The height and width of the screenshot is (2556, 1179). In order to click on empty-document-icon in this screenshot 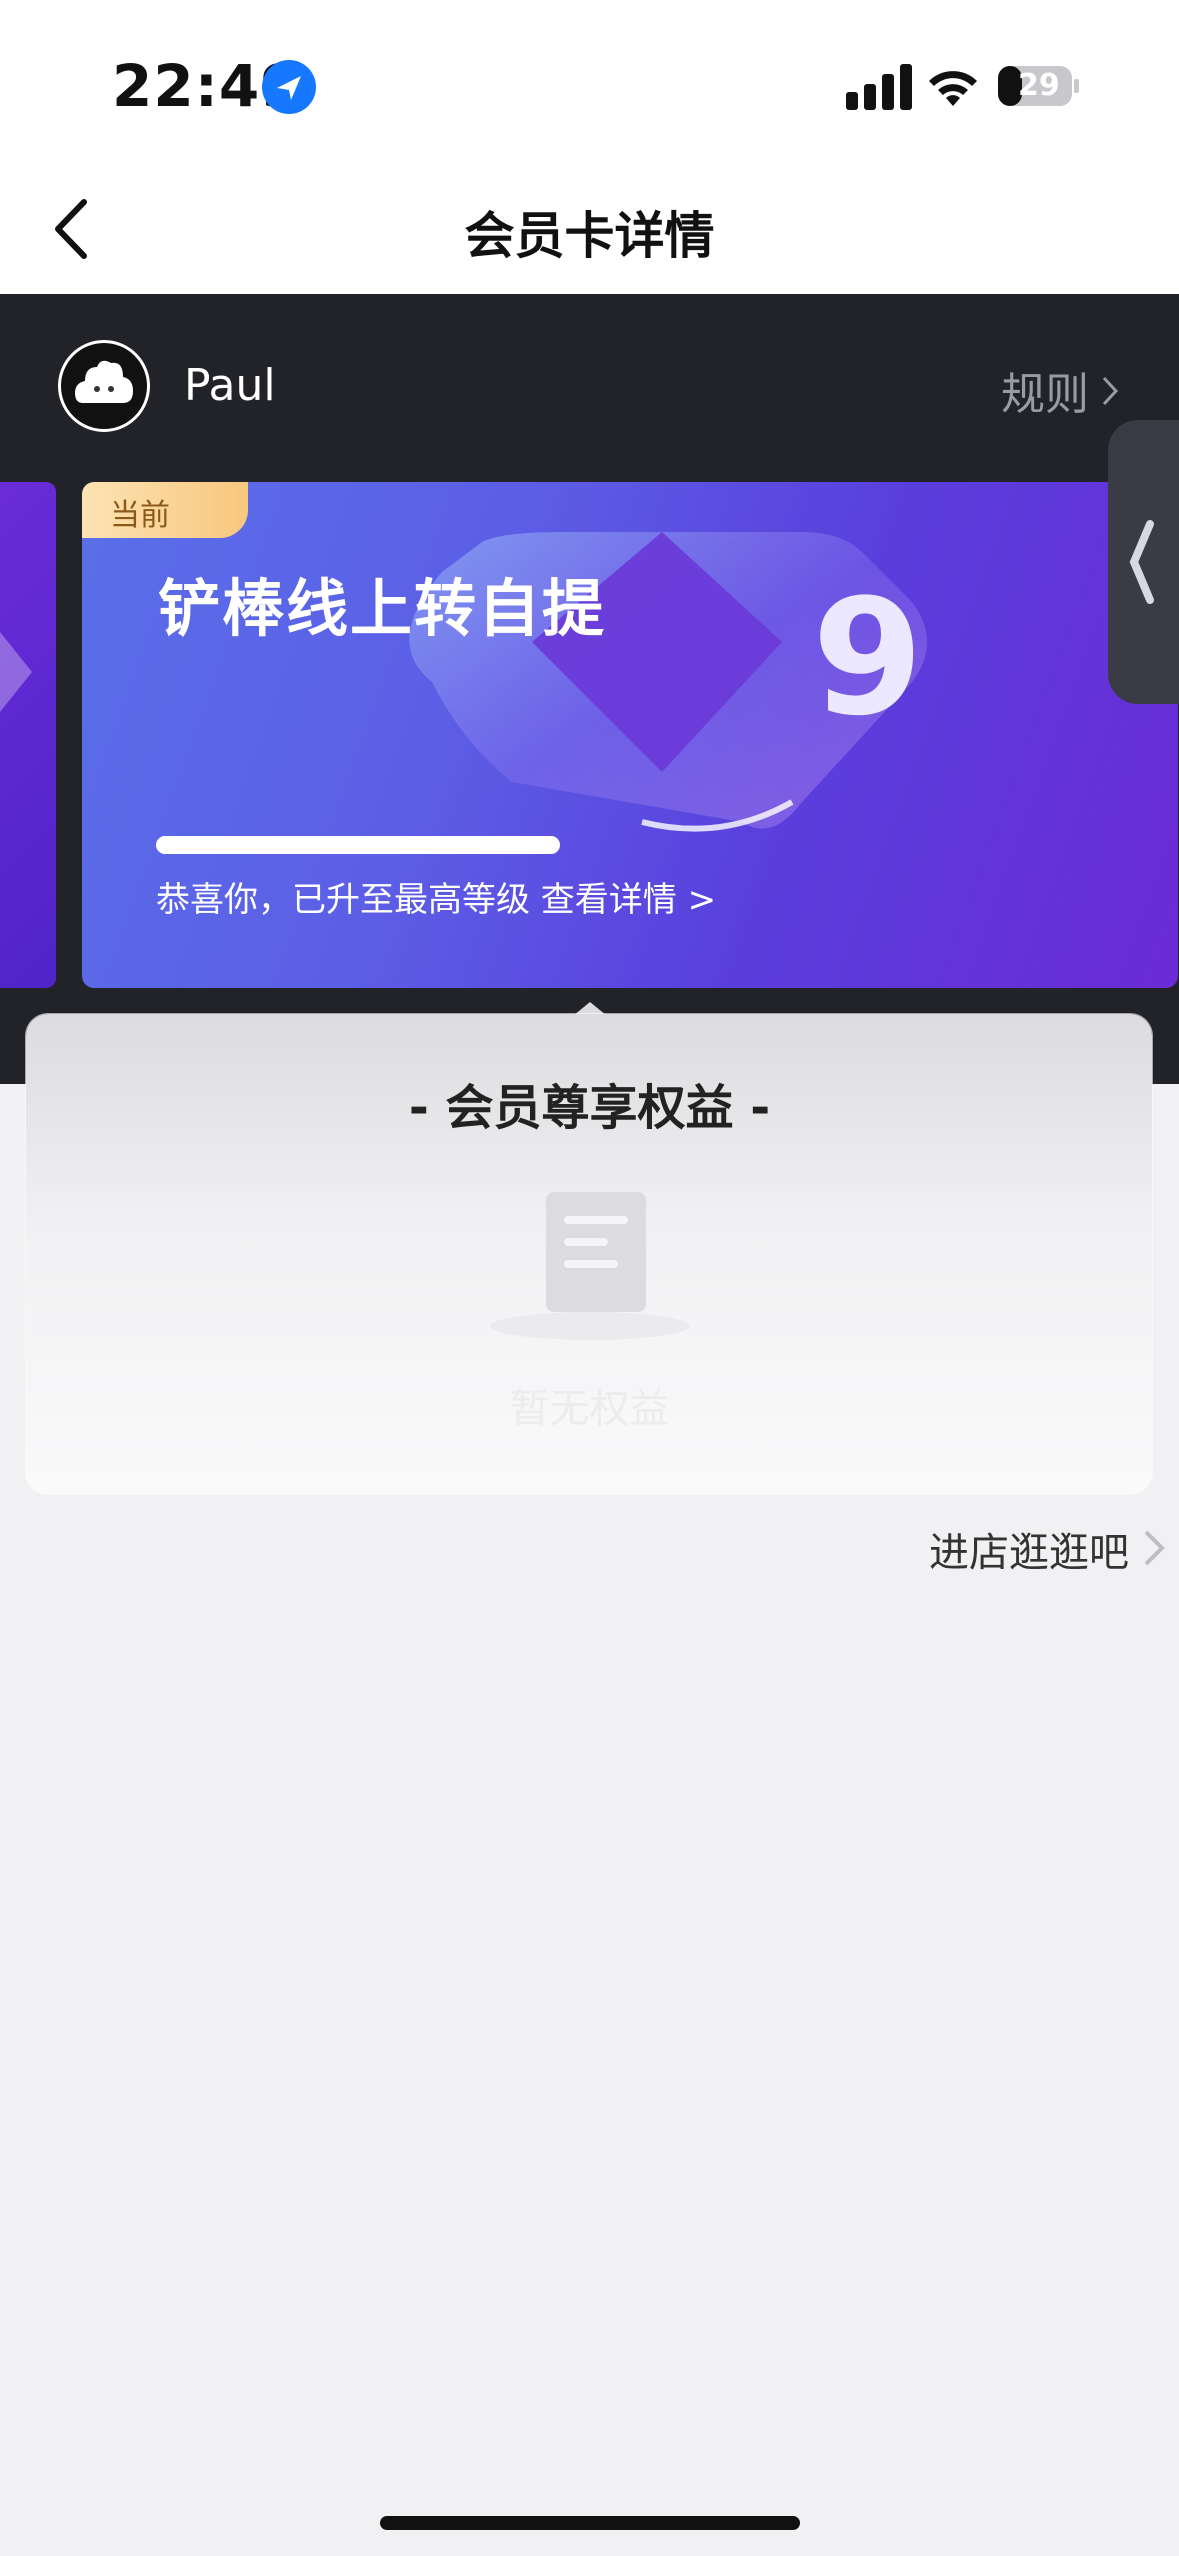, I will do `click(590, 1266)`.